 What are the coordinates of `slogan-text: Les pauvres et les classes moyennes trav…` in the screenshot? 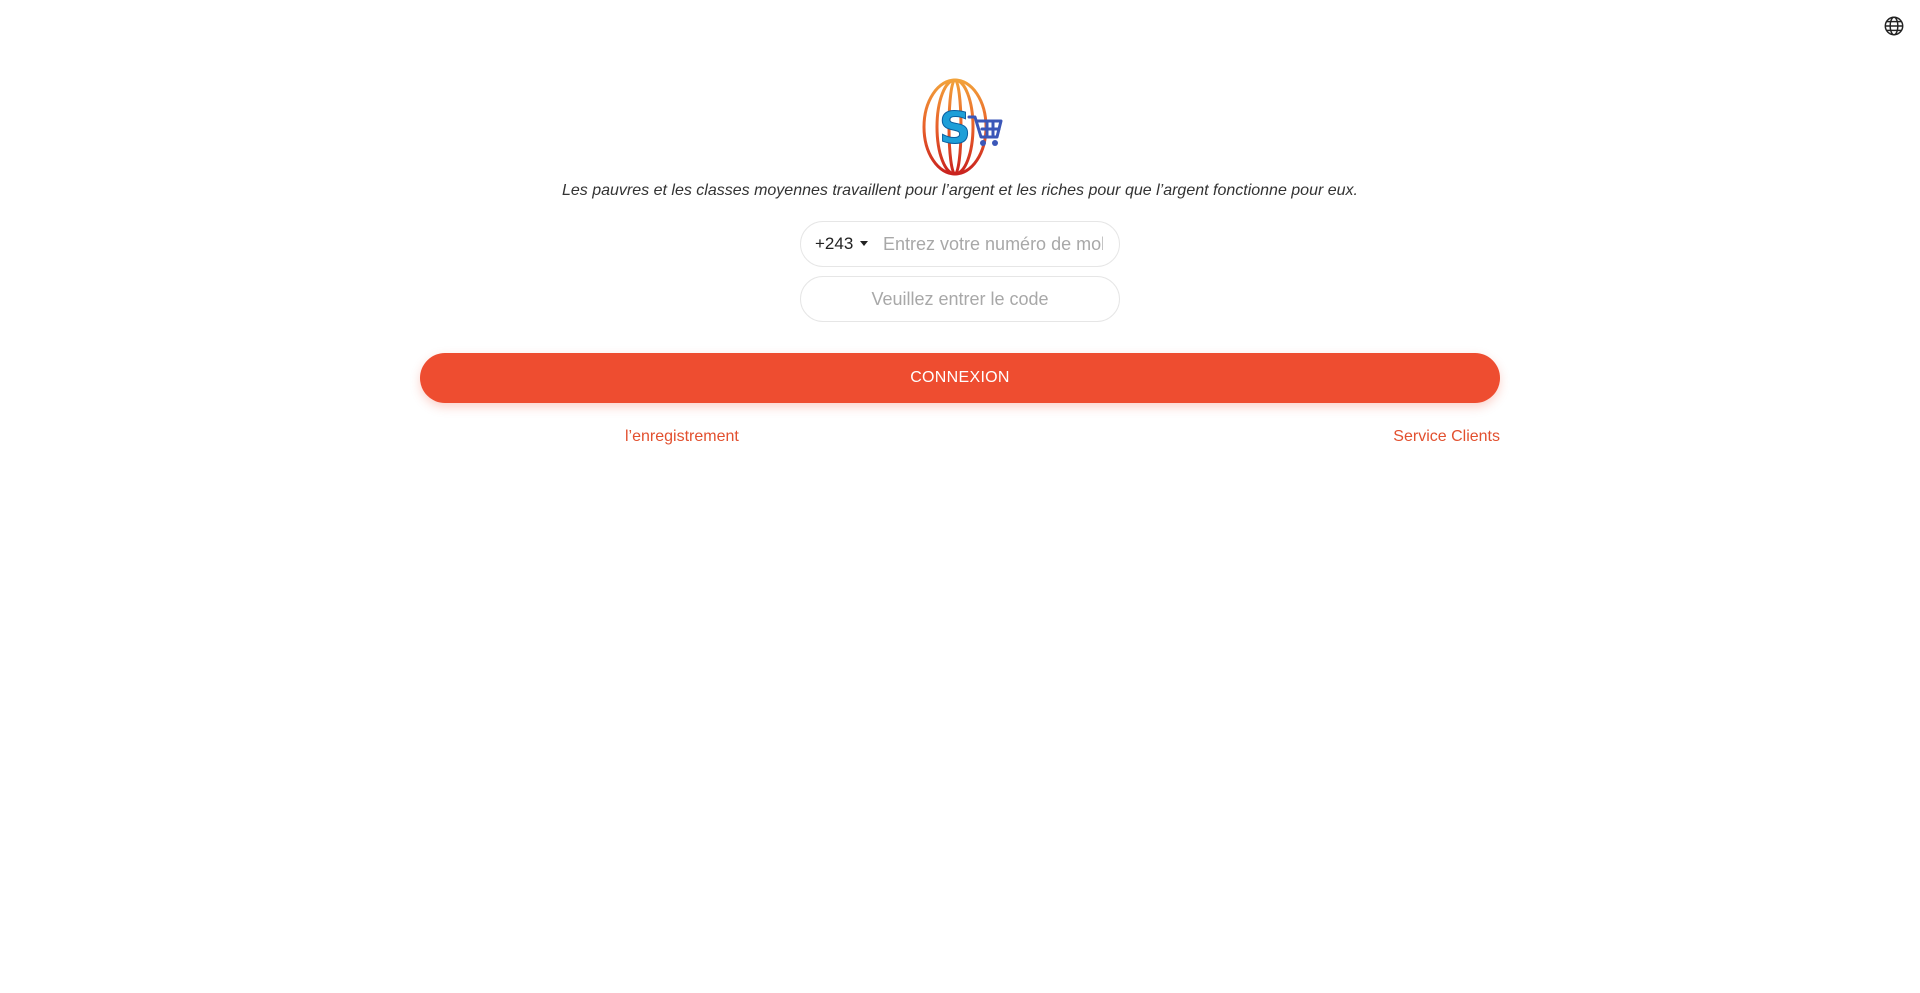 It's located at (959, 190).